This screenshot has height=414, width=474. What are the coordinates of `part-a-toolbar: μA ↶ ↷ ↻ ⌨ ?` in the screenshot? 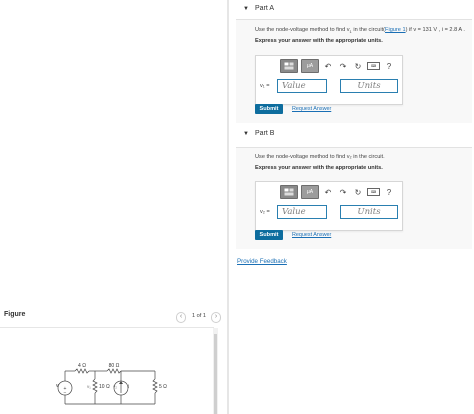 It's located at (337, 66).